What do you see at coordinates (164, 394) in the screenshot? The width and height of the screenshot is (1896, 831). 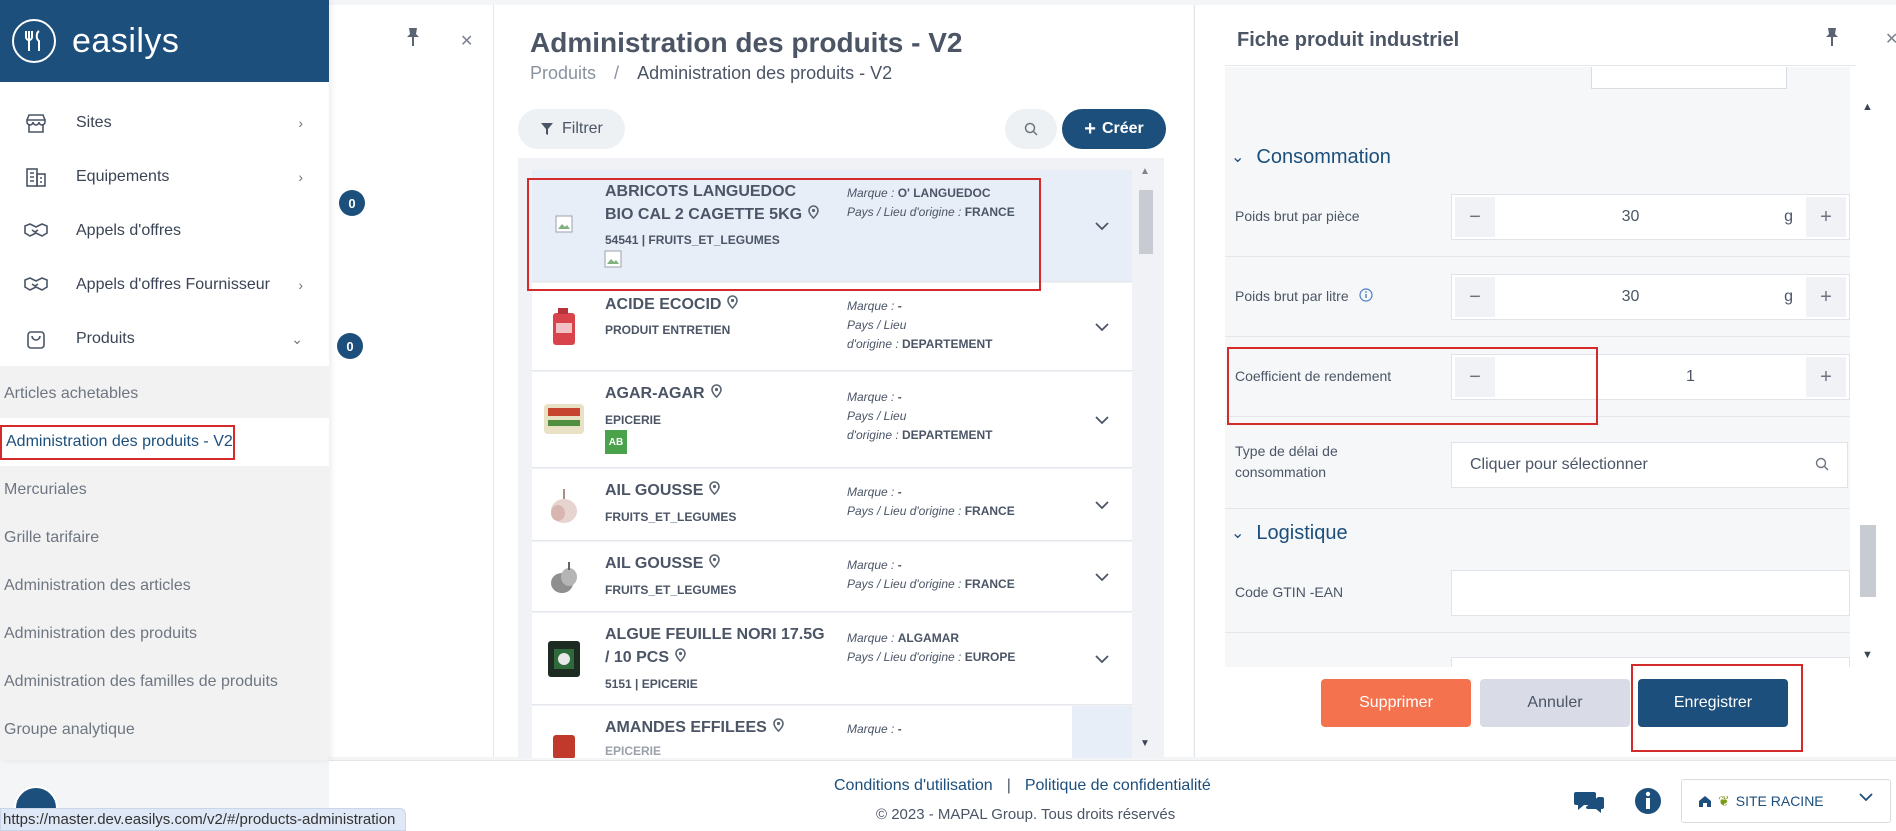 I see `submenu-item-articles-achetables: Articles achetables` at bounding box center [164, 394].